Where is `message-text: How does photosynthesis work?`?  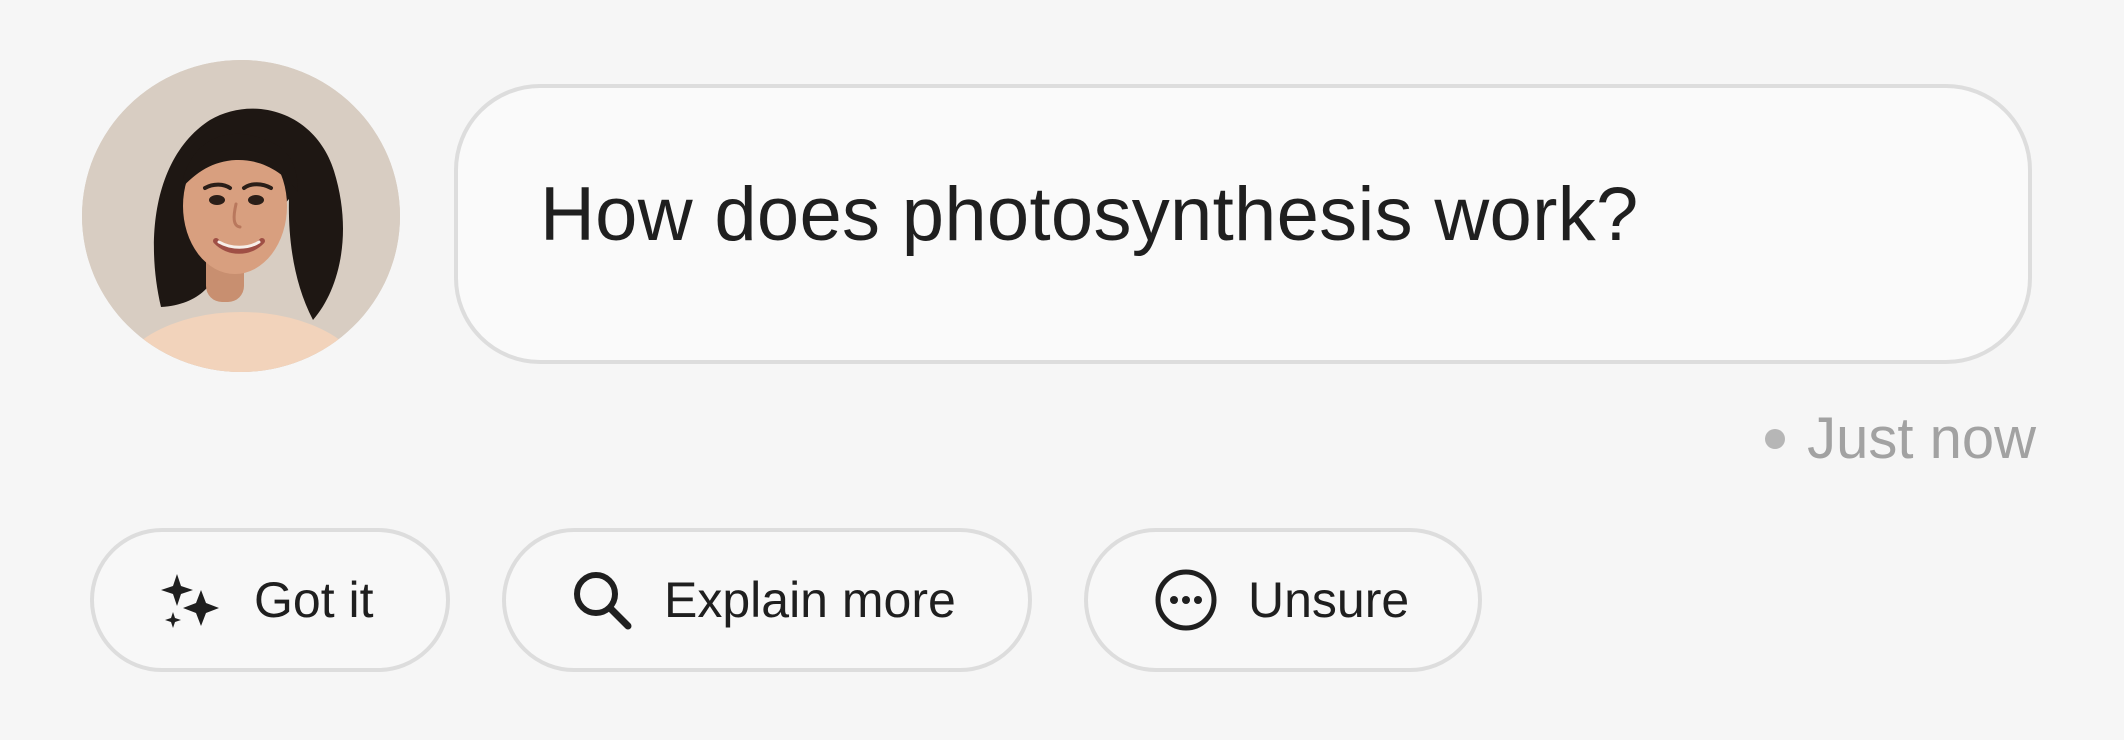
message-text: How does photosynthesis work? is located at coordinates (1089, 214).